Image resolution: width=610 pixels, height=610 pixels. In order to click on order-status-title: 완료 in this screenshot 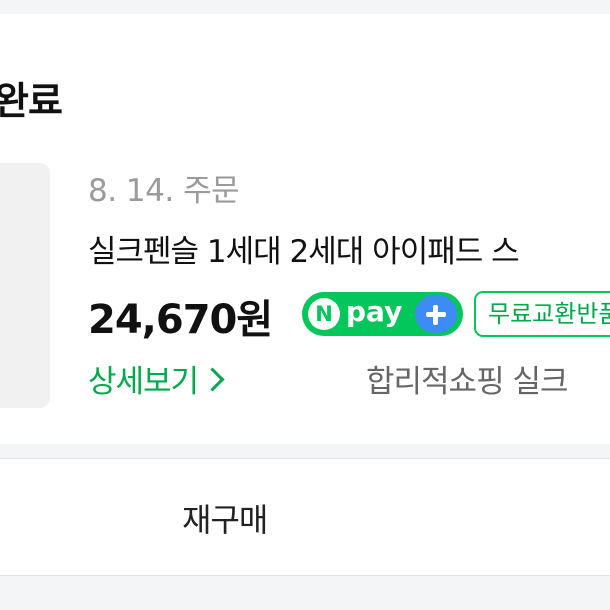, I will do `click(31, 101)`.